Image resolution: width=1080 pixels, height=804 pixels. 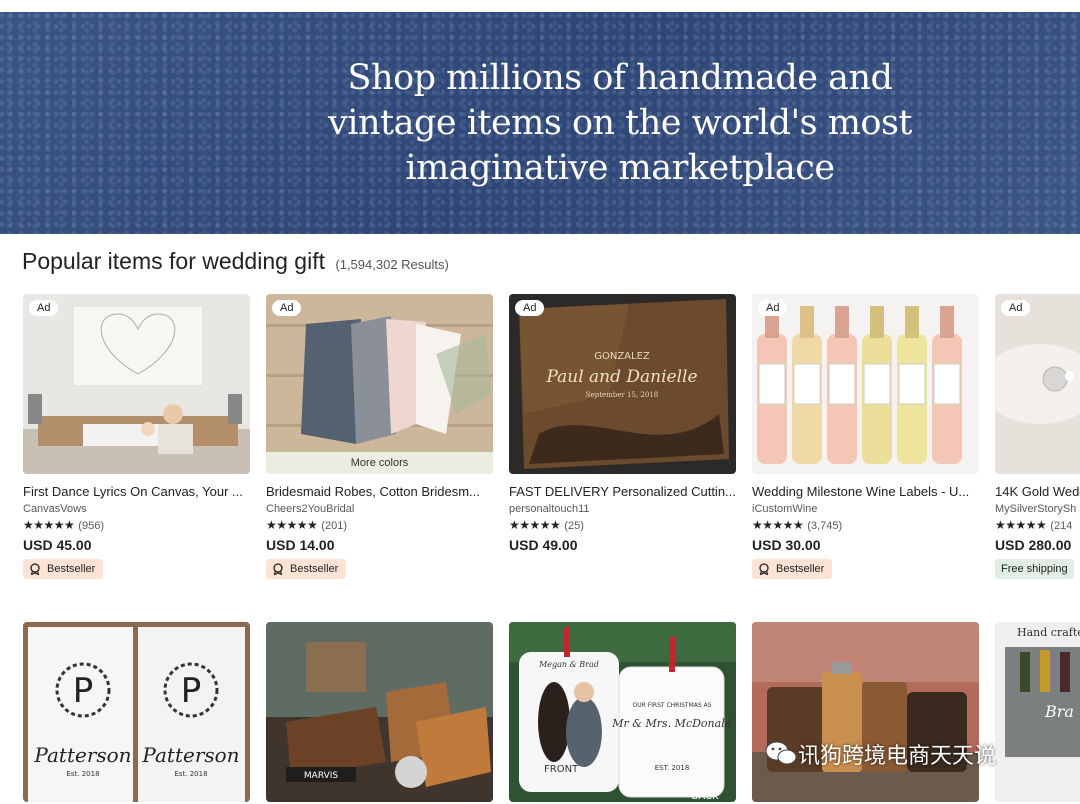 I want to click on star-rating: ★★★★★ (25), so click(x=622, y=525).